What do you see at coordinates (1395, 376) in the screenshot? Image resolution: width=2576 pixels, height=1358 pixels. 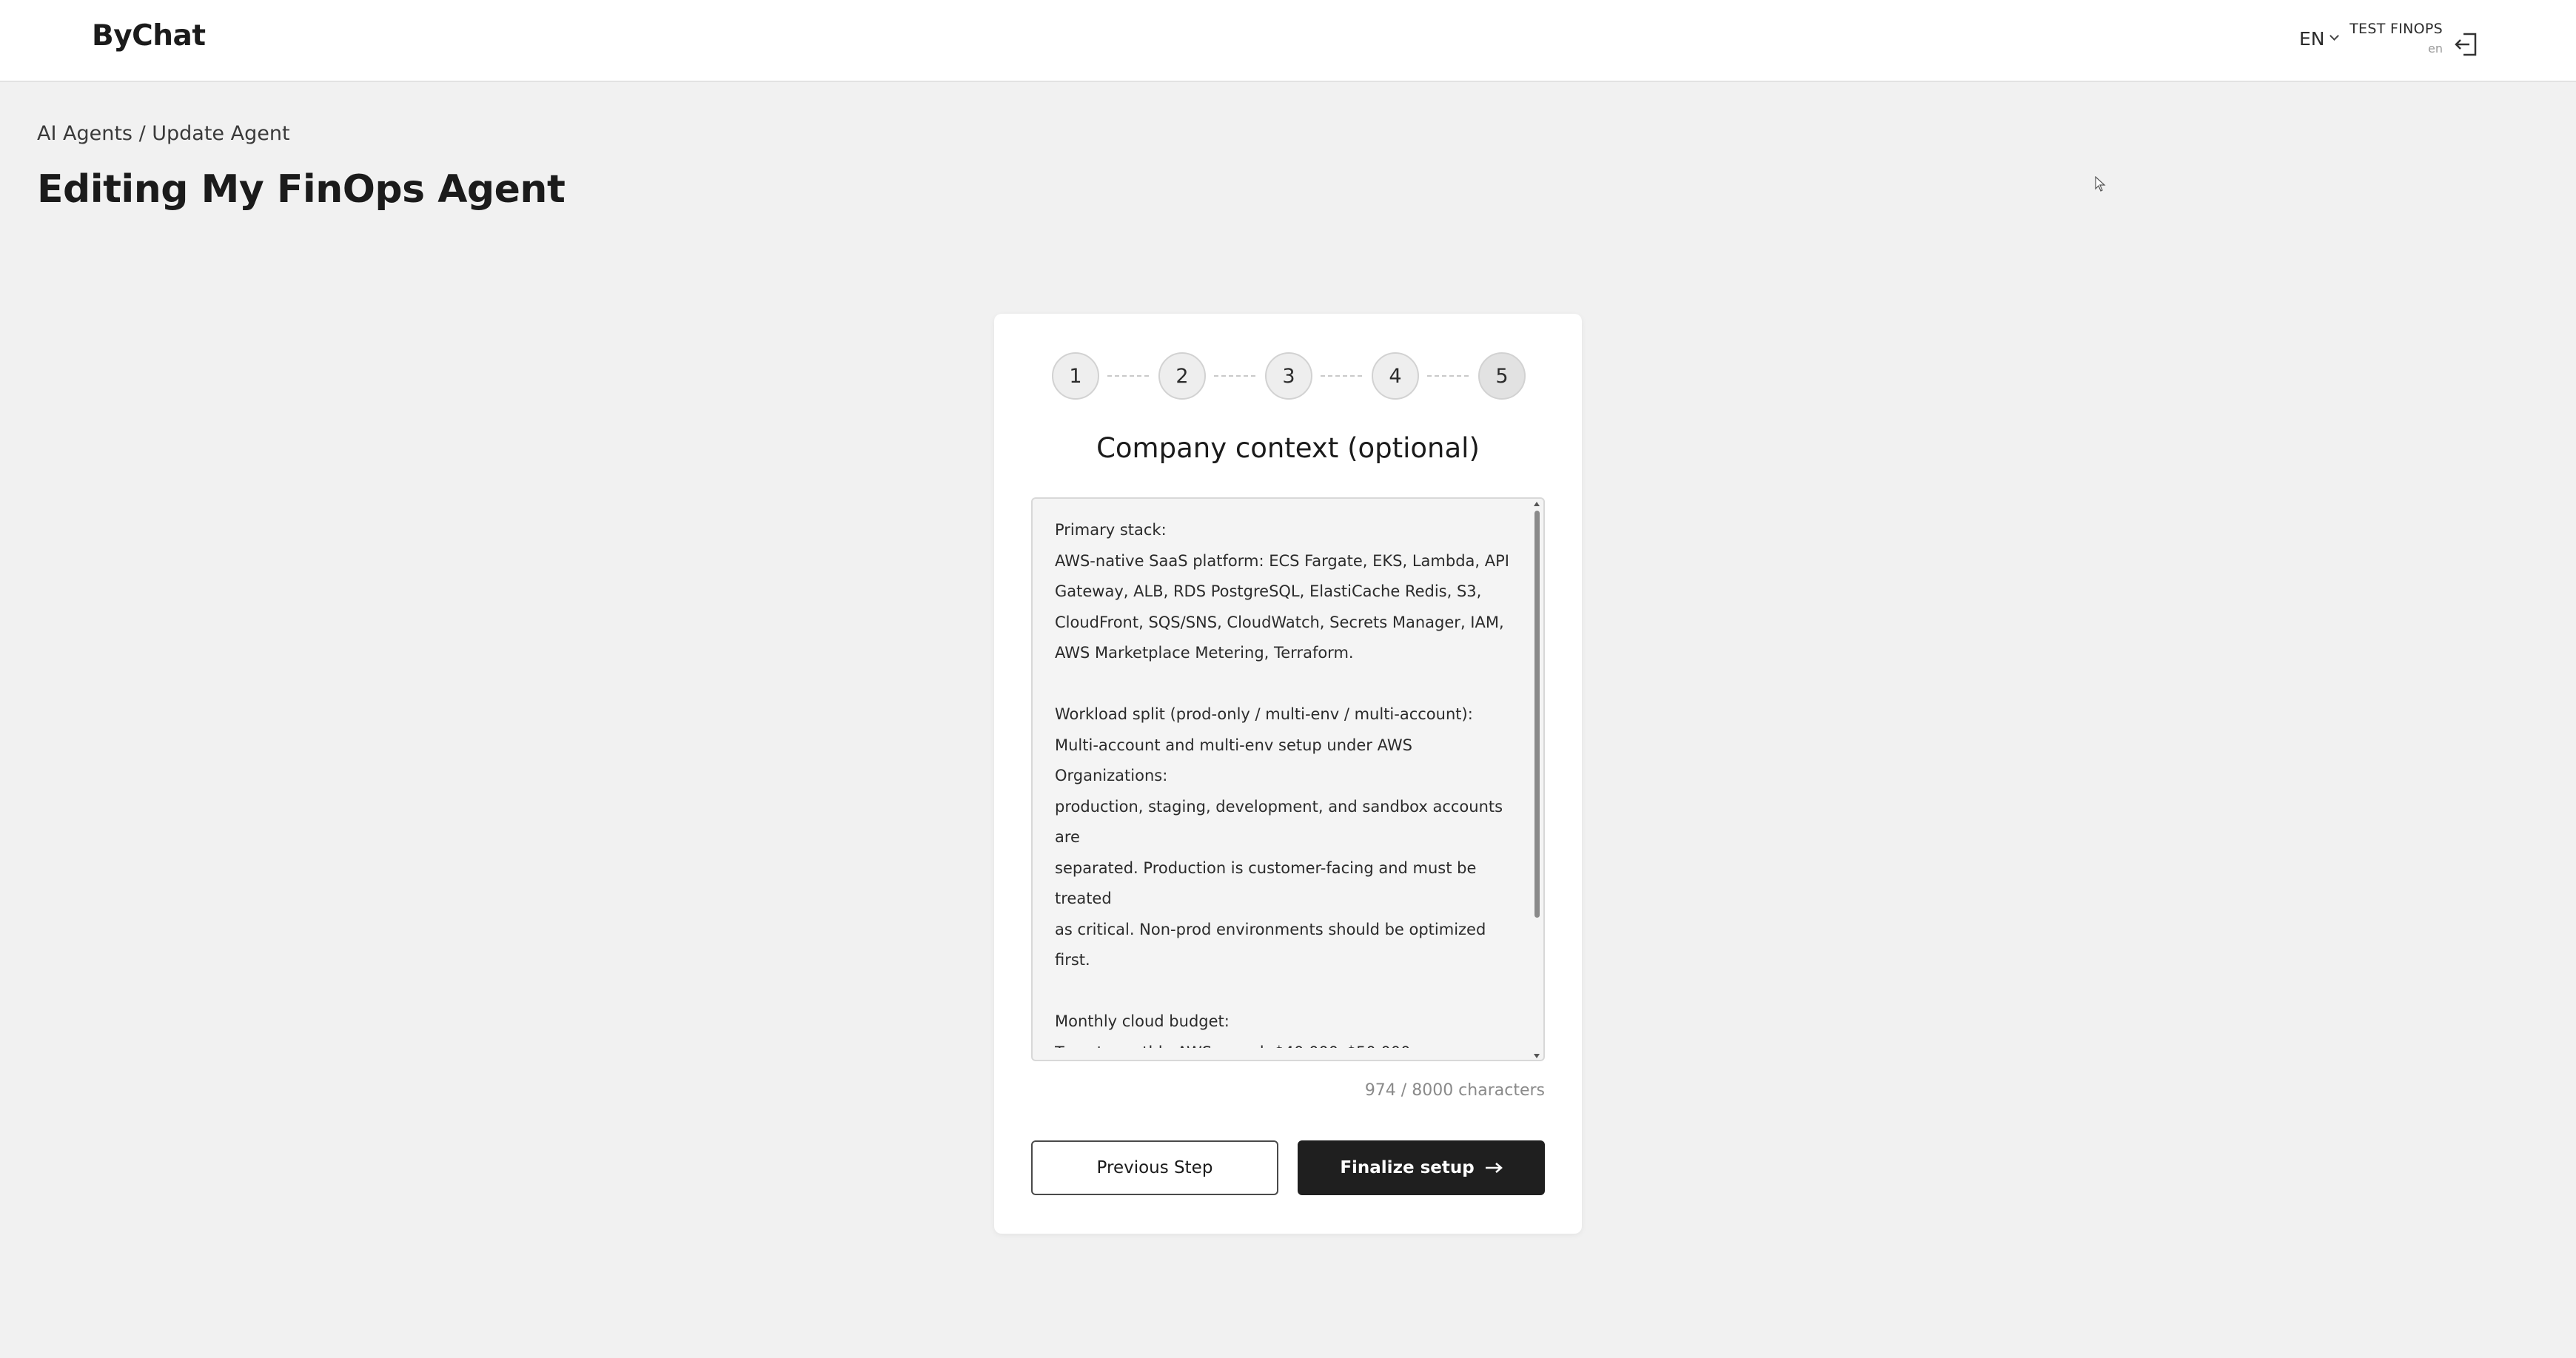 I see `step-4: 4` at bounding box center [1395, 376].